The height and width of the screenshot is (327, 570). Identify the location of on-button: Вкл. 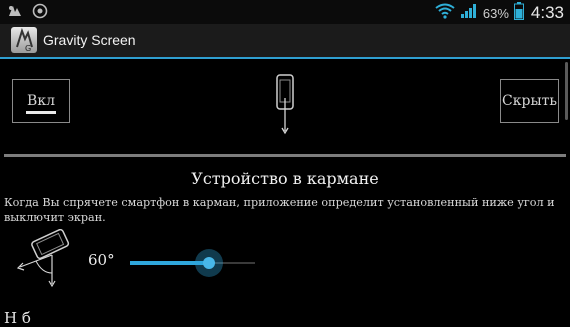
(41, 101).